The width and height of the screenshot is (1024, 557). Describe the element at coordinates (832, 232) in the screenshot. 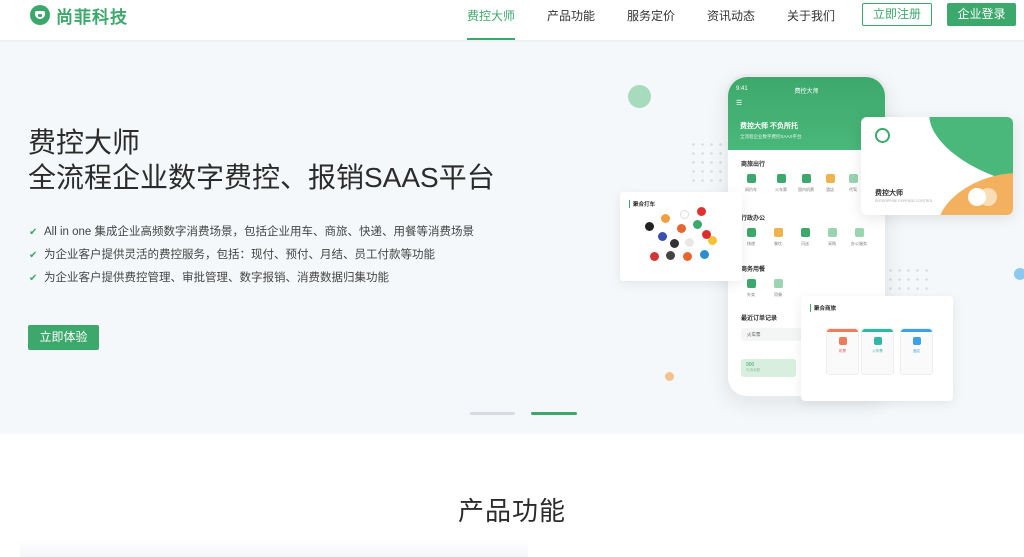

I see `purchase-icon` at that location.